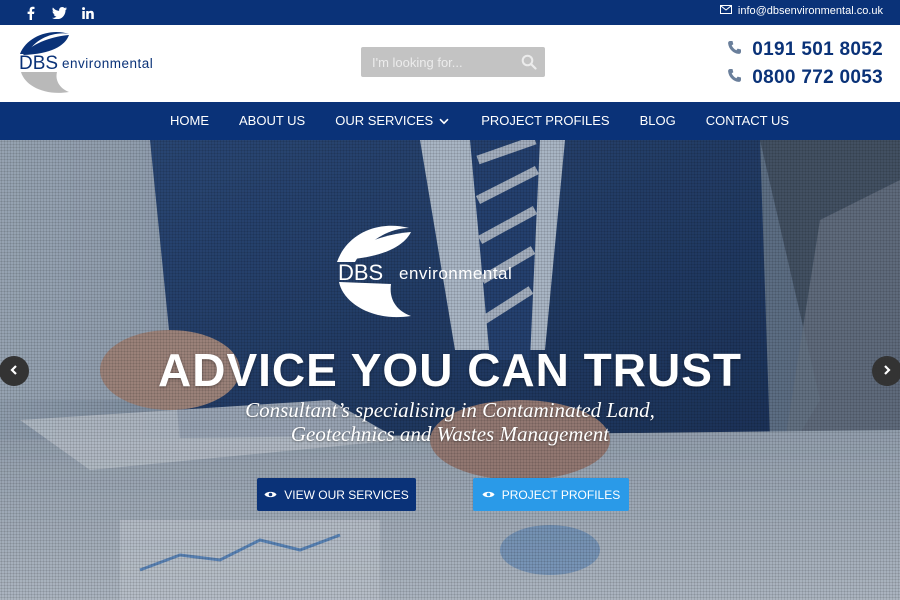  What do you see at coordinates (450, 12) in the screenshot?
I see `top-bar: info@dbsenvironmental.co.uk` at bounding box center [450, 12].